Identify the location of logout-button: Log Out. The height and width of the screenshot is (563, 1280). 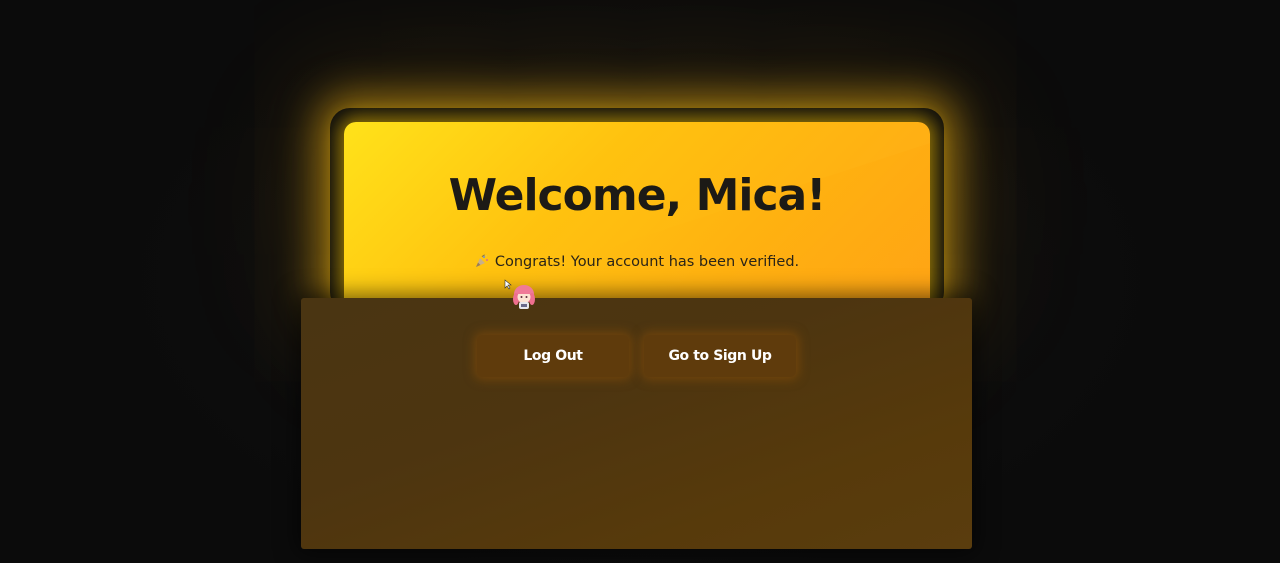
(553, 356).